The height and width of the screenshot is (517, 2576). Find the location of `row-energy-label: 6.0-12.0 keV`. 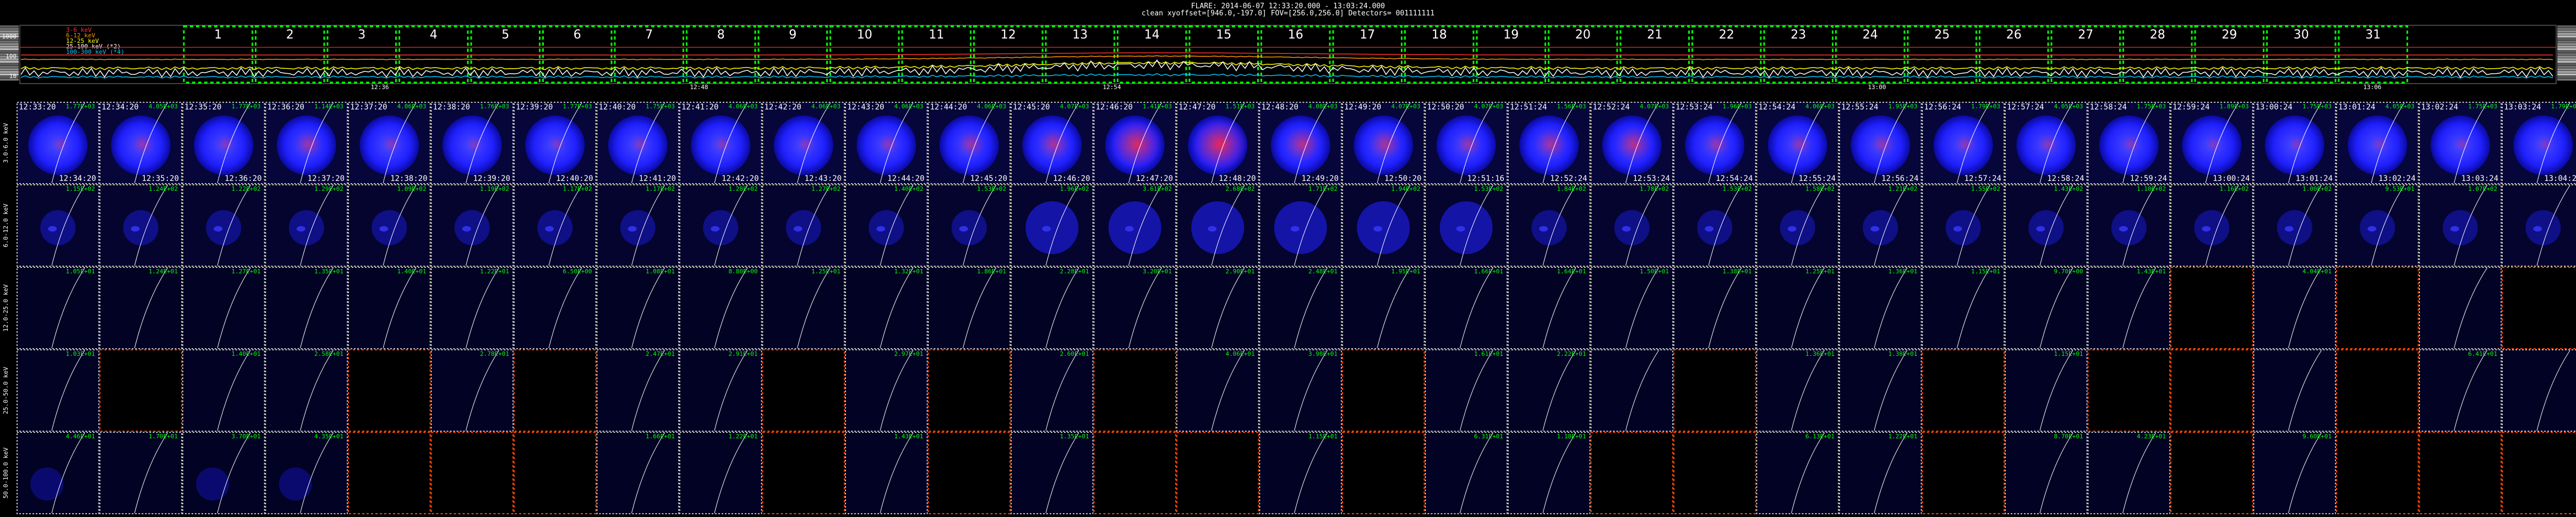

row-energy-label: 6.0-12.0 keV is located at coordinates (5, 226).